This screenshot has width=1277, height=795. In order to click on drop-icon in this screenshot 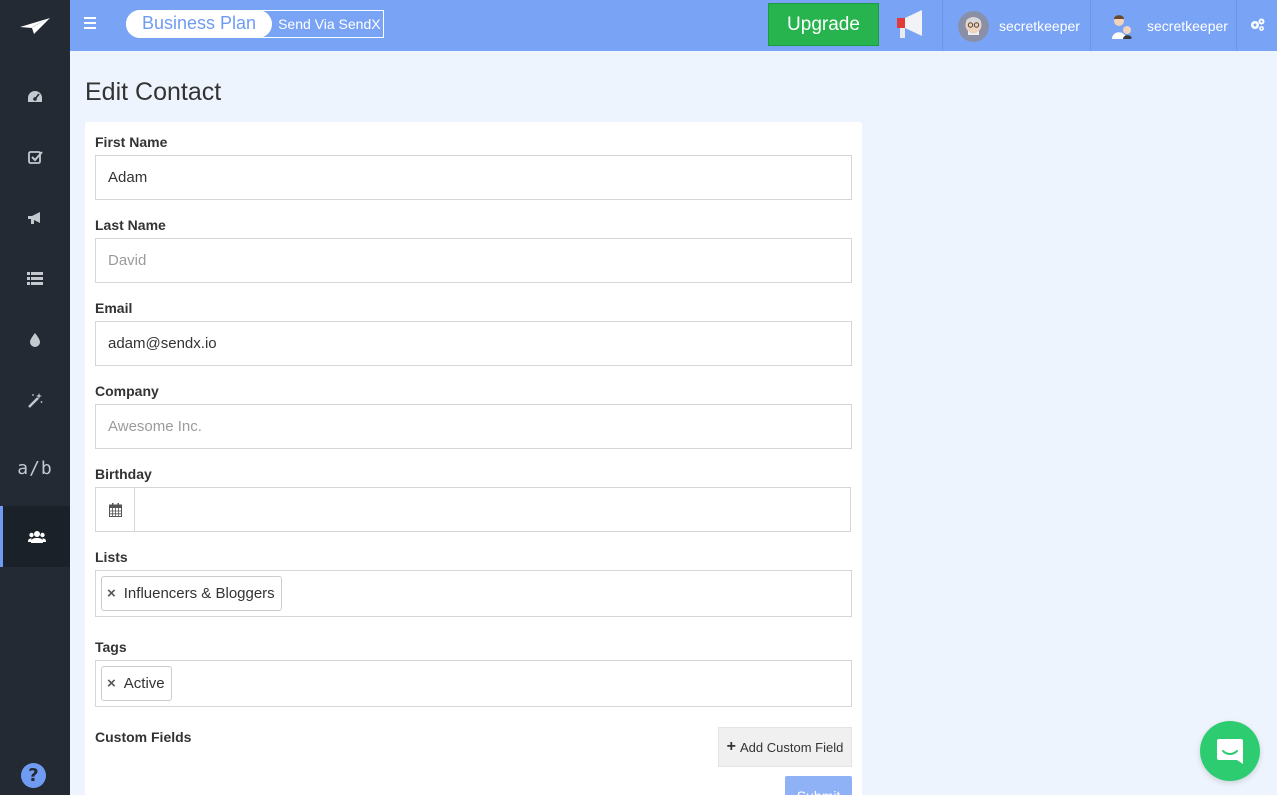, I will do `click(35, 339)`.